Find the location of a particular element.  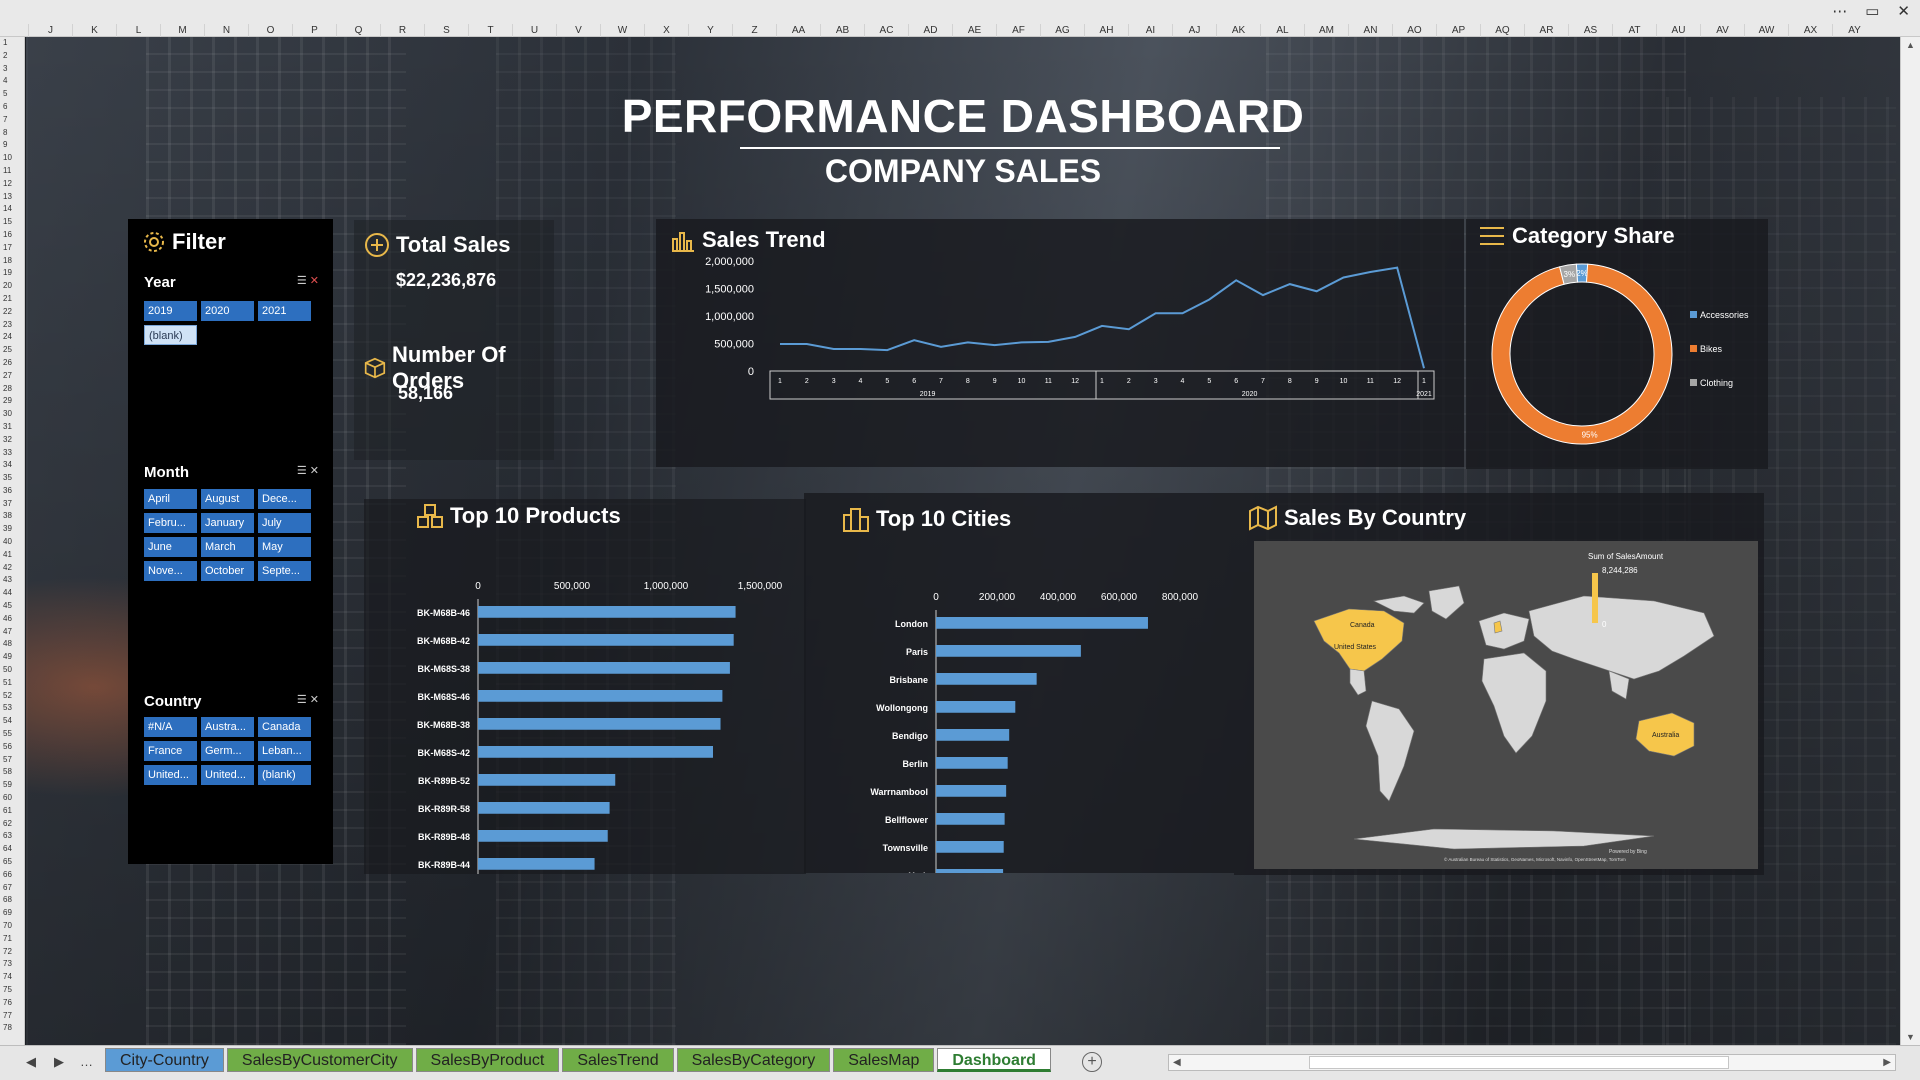

column-header-ap: AP is located at coordinates (1458, 30).